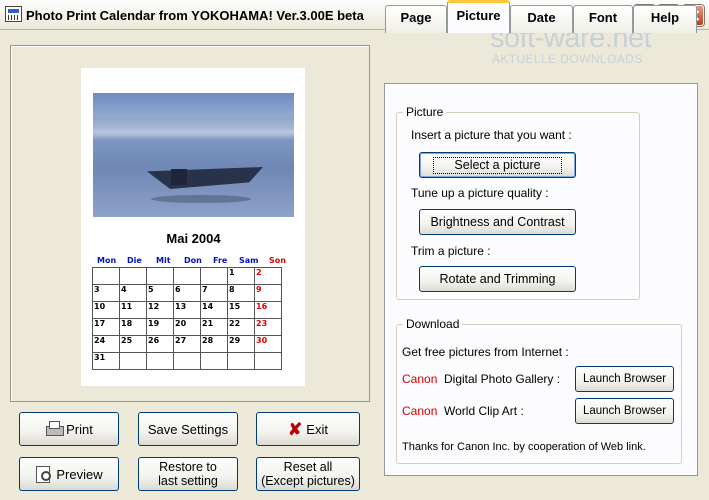 The width and height of the screenshot is (709, 500). What do you see at coordinates (268, 344) in the screenshot?
I see `day-cell: 30` at bounding box center [268, 344].